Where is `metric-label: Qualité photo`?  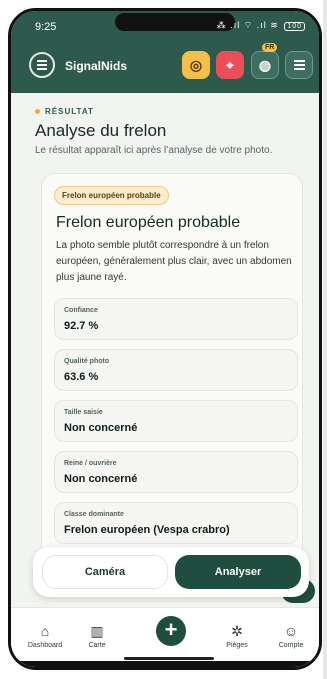
metric-label: Qualité photo is located at coordinates (87, 361).